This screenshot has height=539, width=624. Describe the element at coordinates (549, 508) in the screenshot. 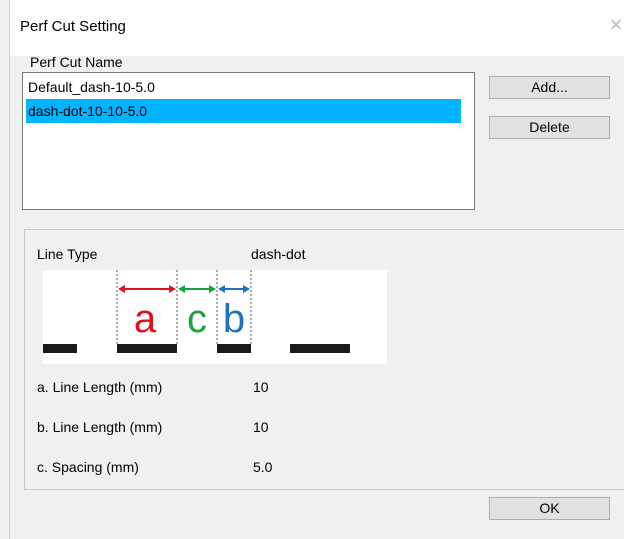

I see `ok-button: OK` at that location.